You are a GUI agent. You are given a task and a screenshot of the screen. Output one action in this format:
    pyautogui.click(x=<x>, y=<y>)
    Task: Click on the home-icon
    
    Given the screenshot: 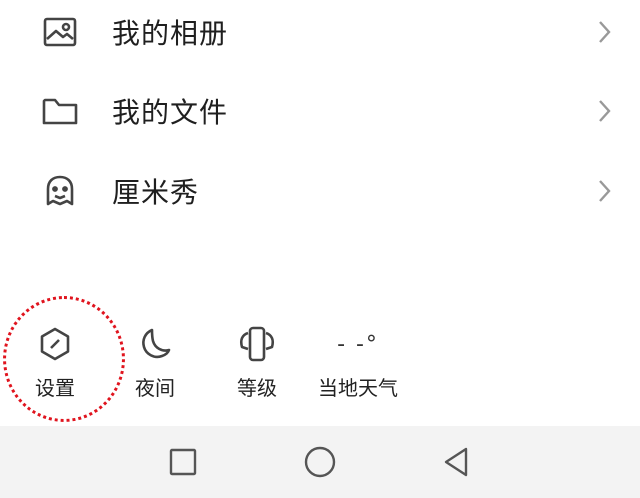 What is the action you would take?
    pyautogui.click(x=320, y=462)
    